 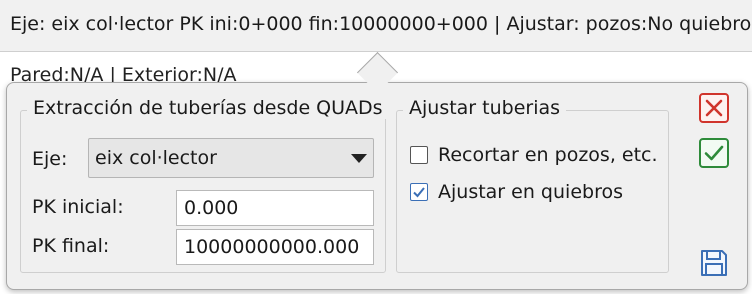 I want to click on chevron-down-icon, so click(x=359, y=158).